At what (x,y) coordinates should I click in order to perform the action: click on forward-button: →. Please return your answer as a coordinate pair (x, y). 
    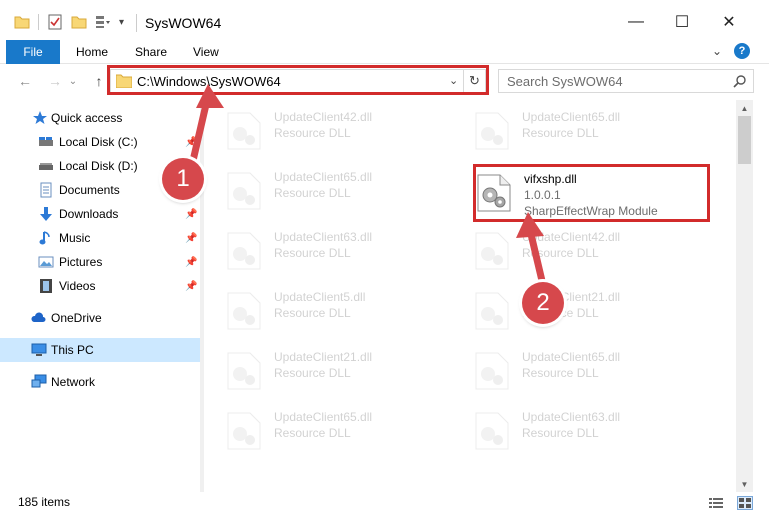
    Looking at the image, I should click on (55, 81).